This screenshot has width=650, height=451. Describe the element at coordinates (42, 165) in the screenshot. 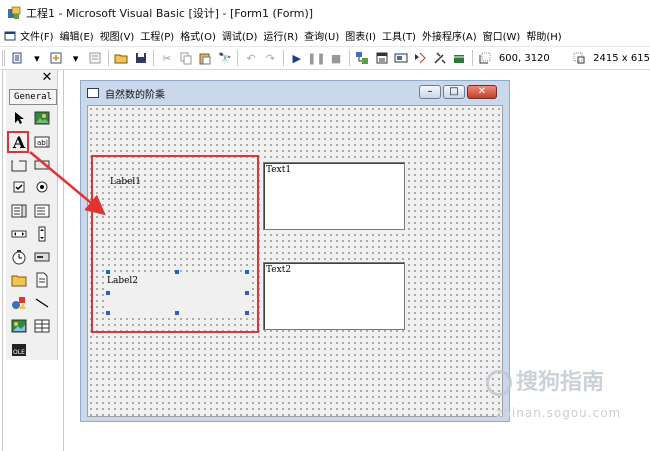

I see `commandbutton-tool-icon` at that location.